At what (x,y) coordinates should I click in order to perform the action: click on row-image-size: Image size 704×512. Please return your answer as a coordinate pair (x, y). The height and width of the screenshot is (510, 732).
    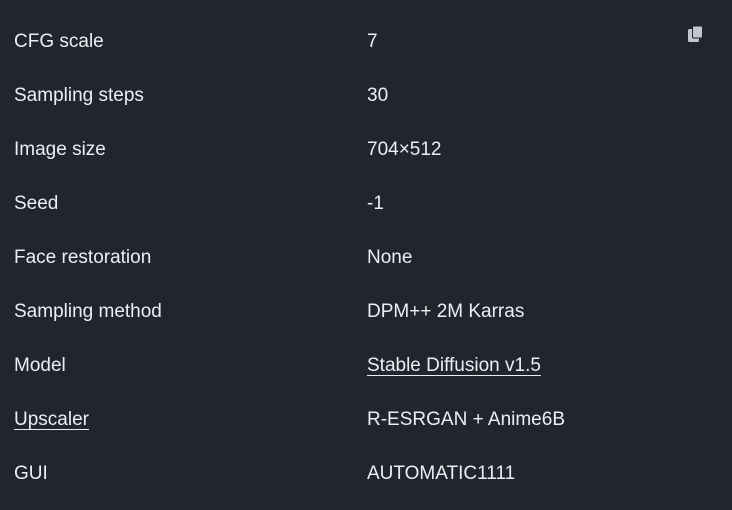
    Looking at the image, I should click on (366, 150).